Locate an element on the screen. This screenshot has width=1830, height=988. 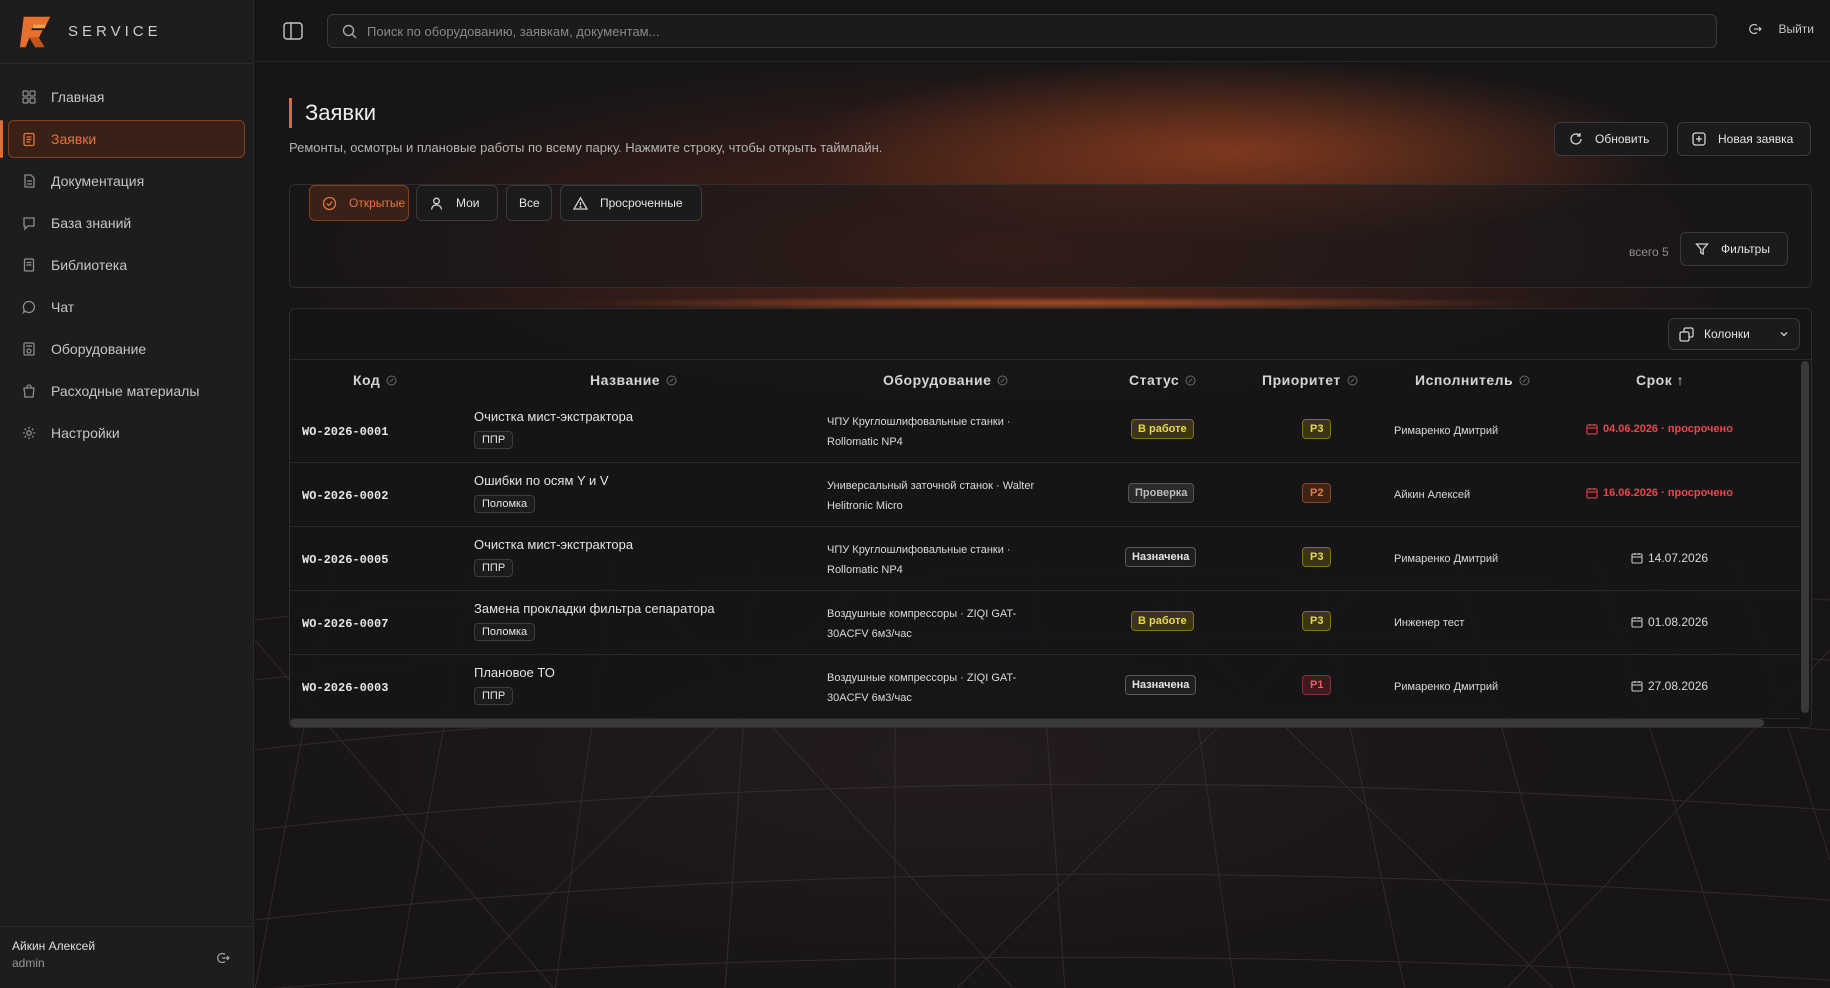
sidebar-item-library: Библиотека is located at coordinates (126, 265).